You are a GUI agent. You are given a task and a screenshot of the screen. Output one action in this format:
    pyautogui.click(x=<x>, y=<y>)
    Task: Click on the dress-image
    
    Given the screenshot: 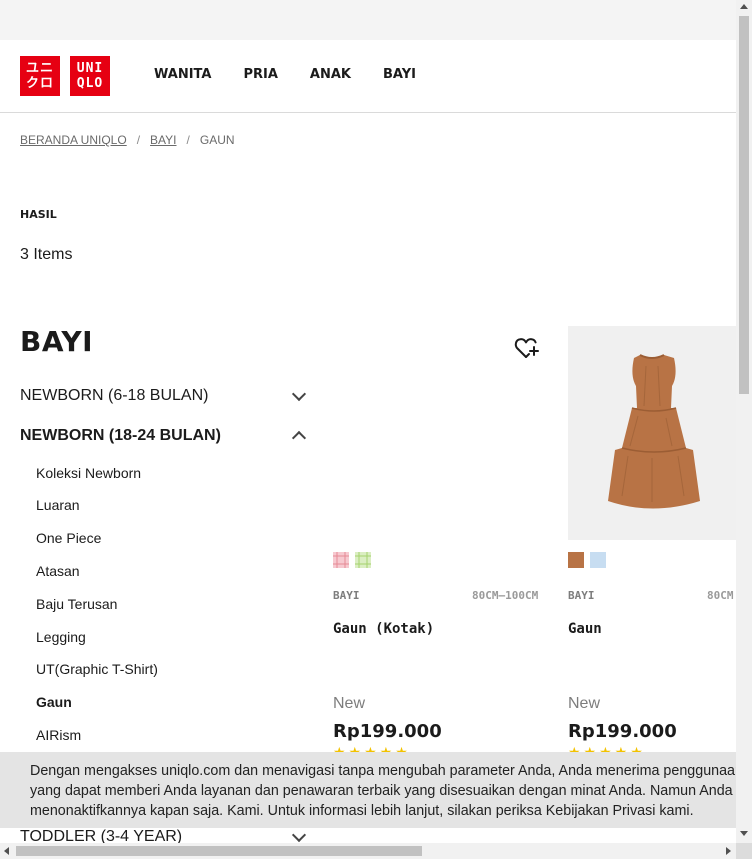 What is the action you would take?
    pyautogui.click(x=654, y=431)
    